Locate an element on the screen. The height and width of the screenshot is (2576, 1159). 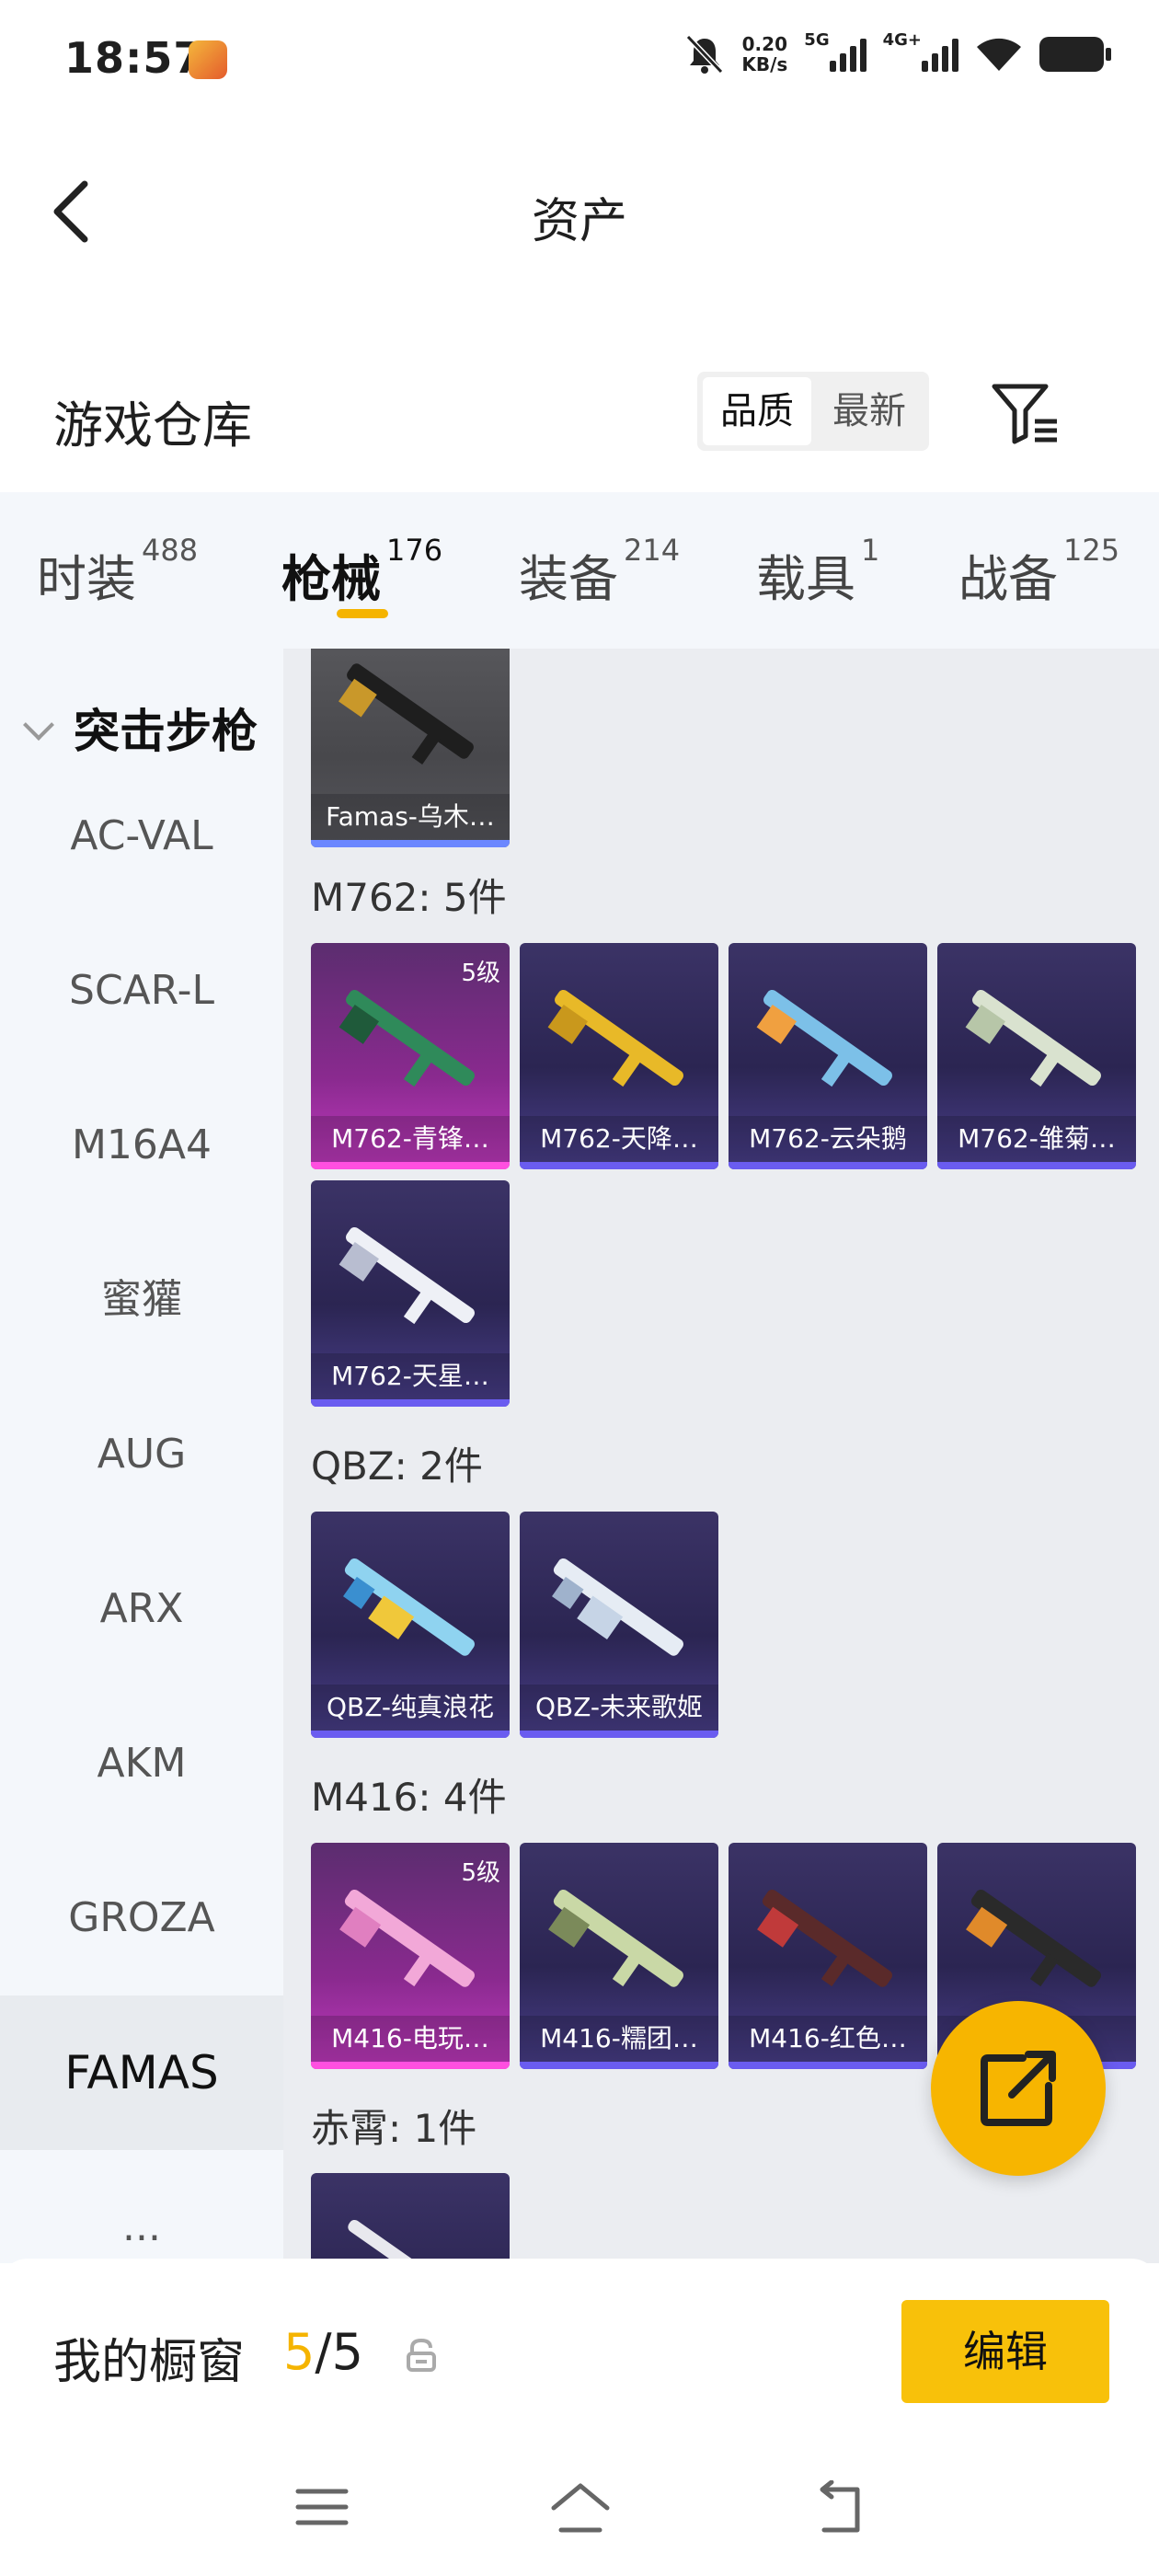
sidebar-group-assault-rifle: 突击步枪 is located at coordinates (140, 728).